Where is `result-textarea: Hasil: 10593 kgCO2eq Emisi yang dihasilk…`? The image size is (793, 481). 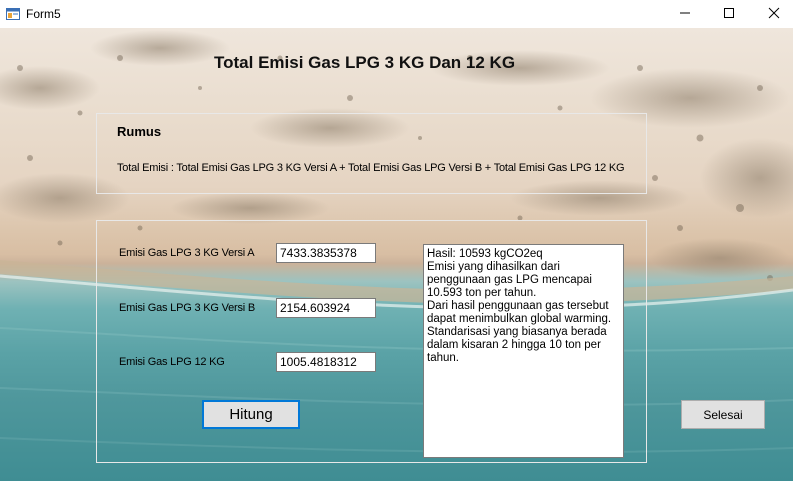
result-textarea: Hasil: 10593 kgCO2eq Emisi yang dihasilk… is located at coordinates (523, 351).